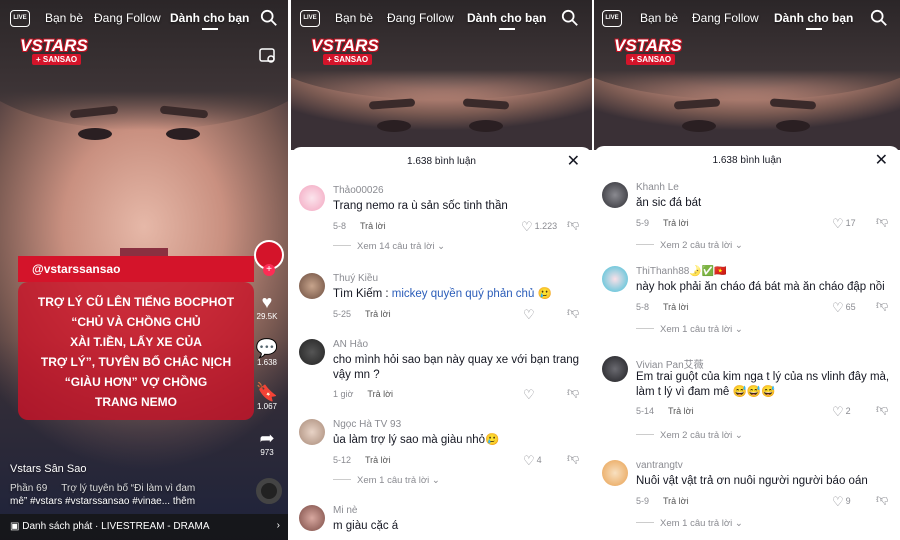 The image size is (900, 540). Describe the element at coordinates (267, 362) in the screenshot. I see `comment-count: 1.638` at that location.